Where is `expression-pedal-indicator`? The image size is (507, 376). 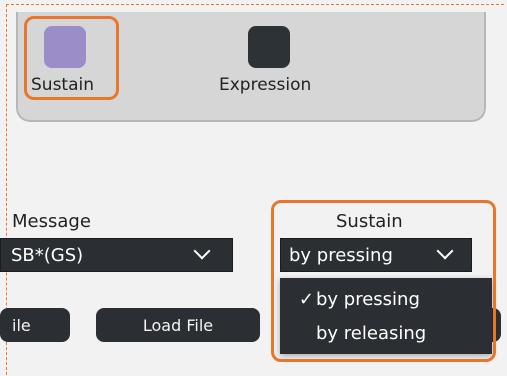
expression-pedal-indicator is located at coordinates (269, 47).